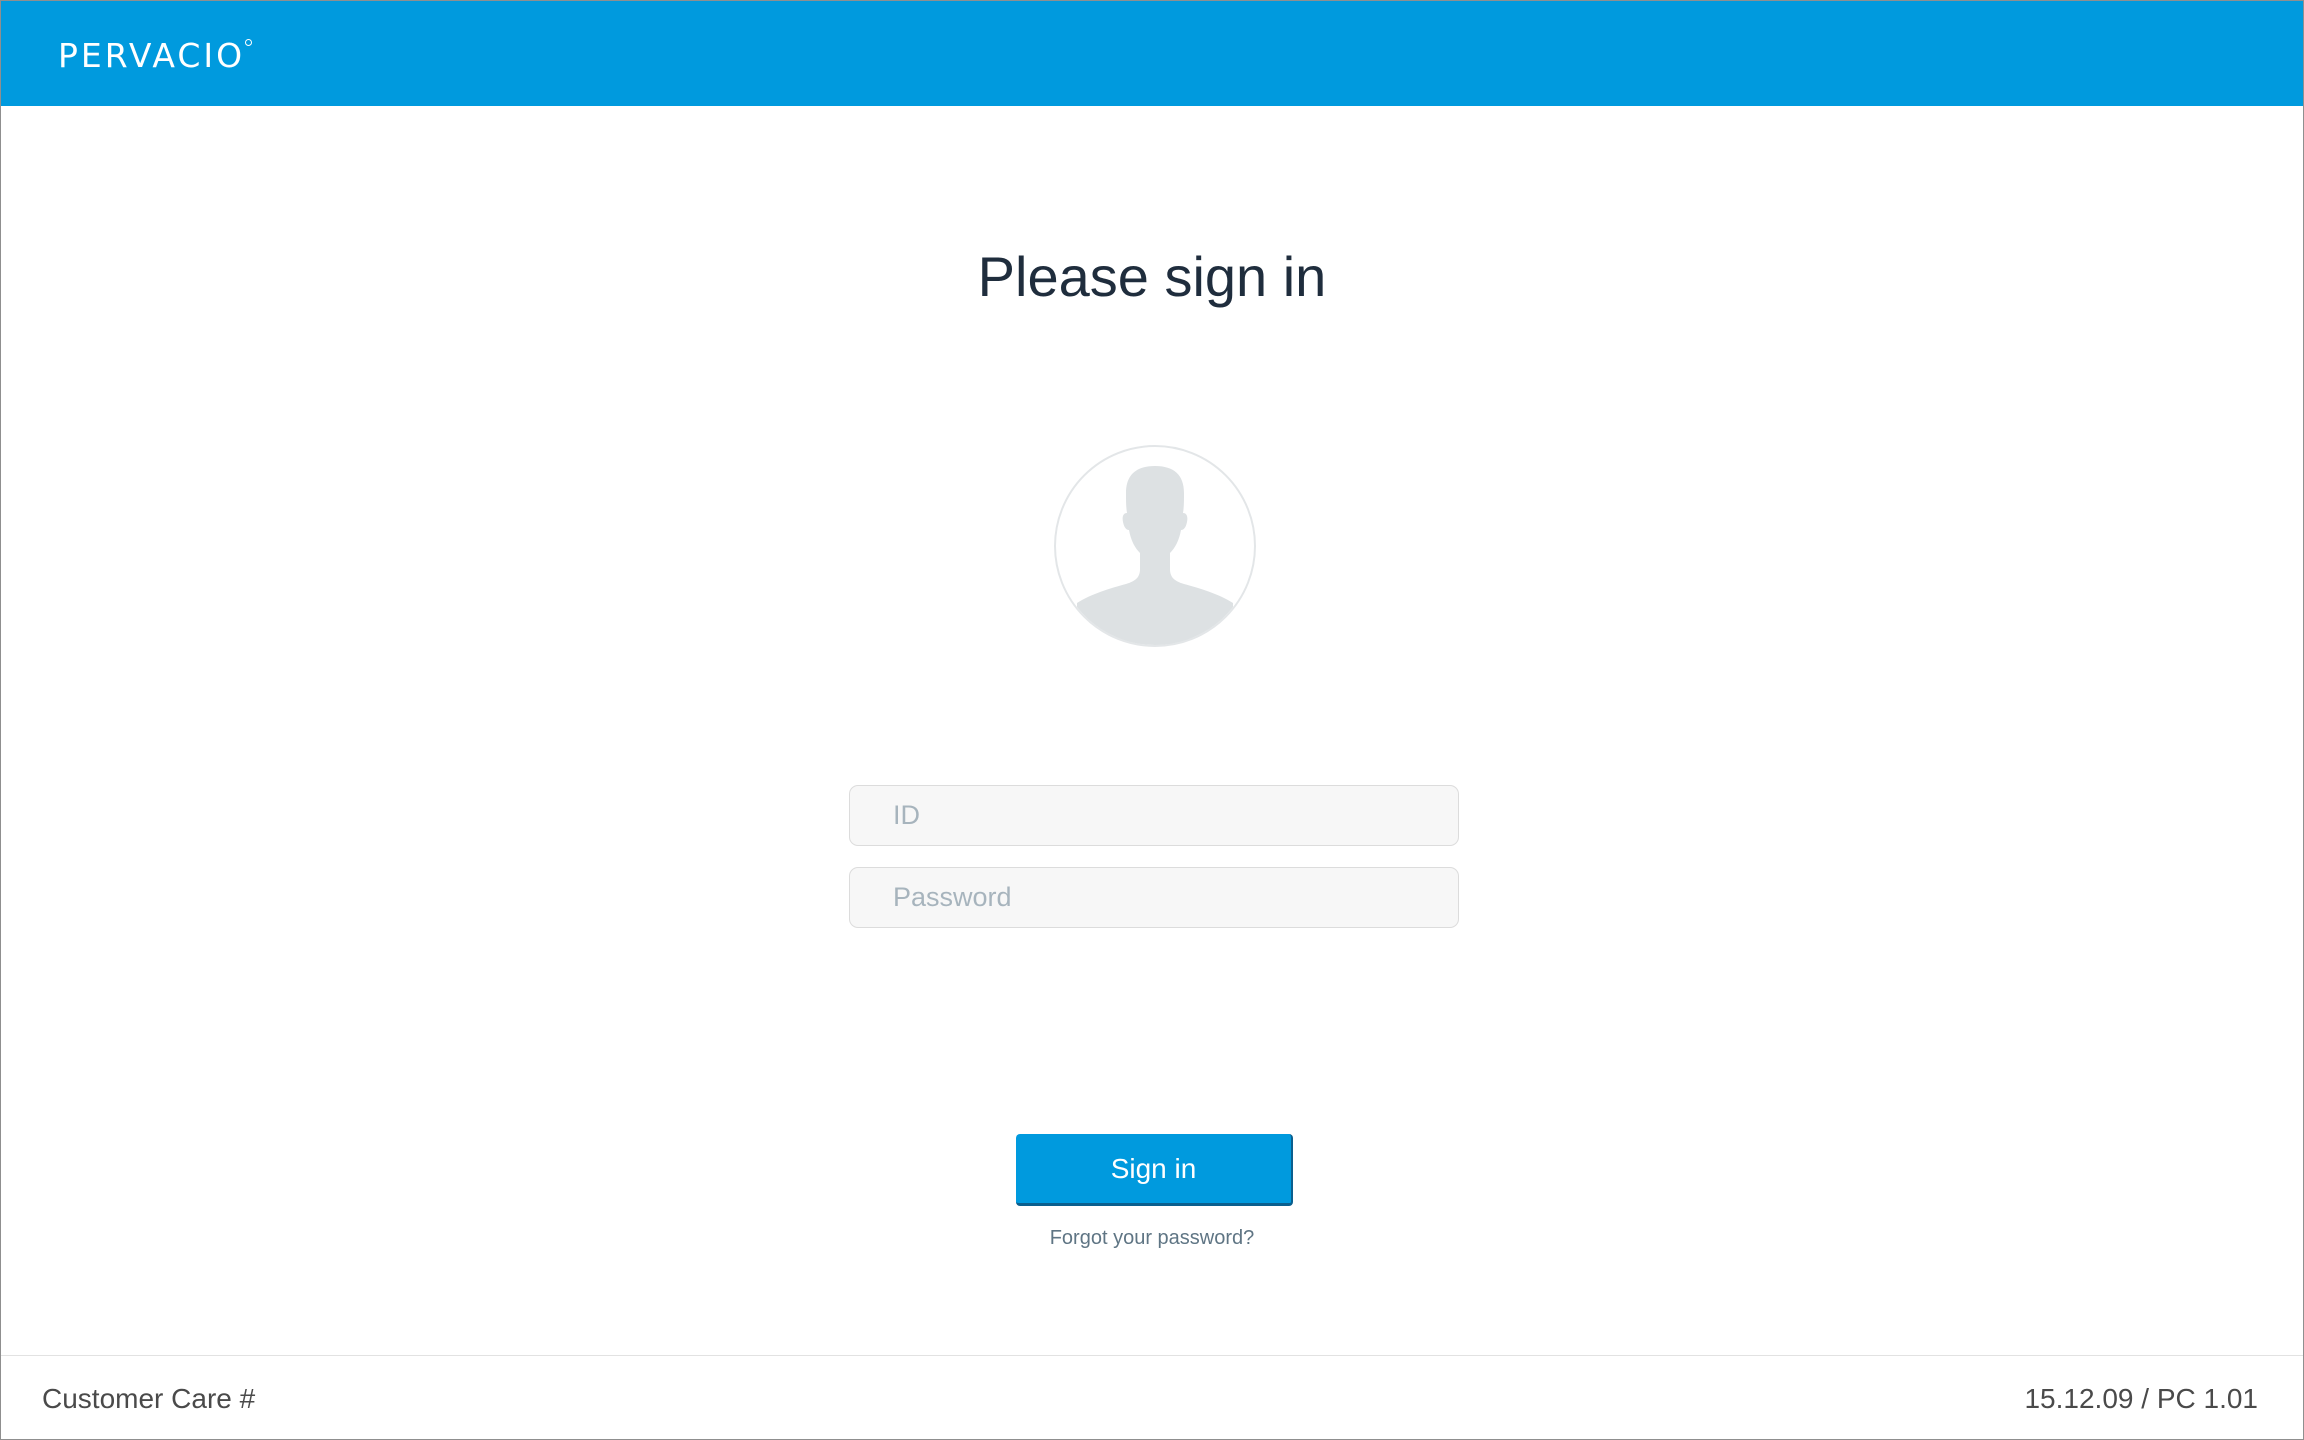 The width and height of the screenshot is (2304, 1440). Describe the element at coordinates (1155, 546) in the screenshot. I see `user-silhouette-icon` at that location.